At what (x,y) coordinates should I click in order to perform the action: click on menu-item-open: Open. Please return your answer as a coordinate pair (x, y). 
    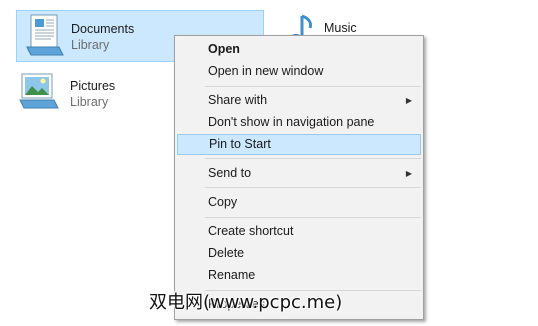
    Looking at the image, I should click on (299, 49).